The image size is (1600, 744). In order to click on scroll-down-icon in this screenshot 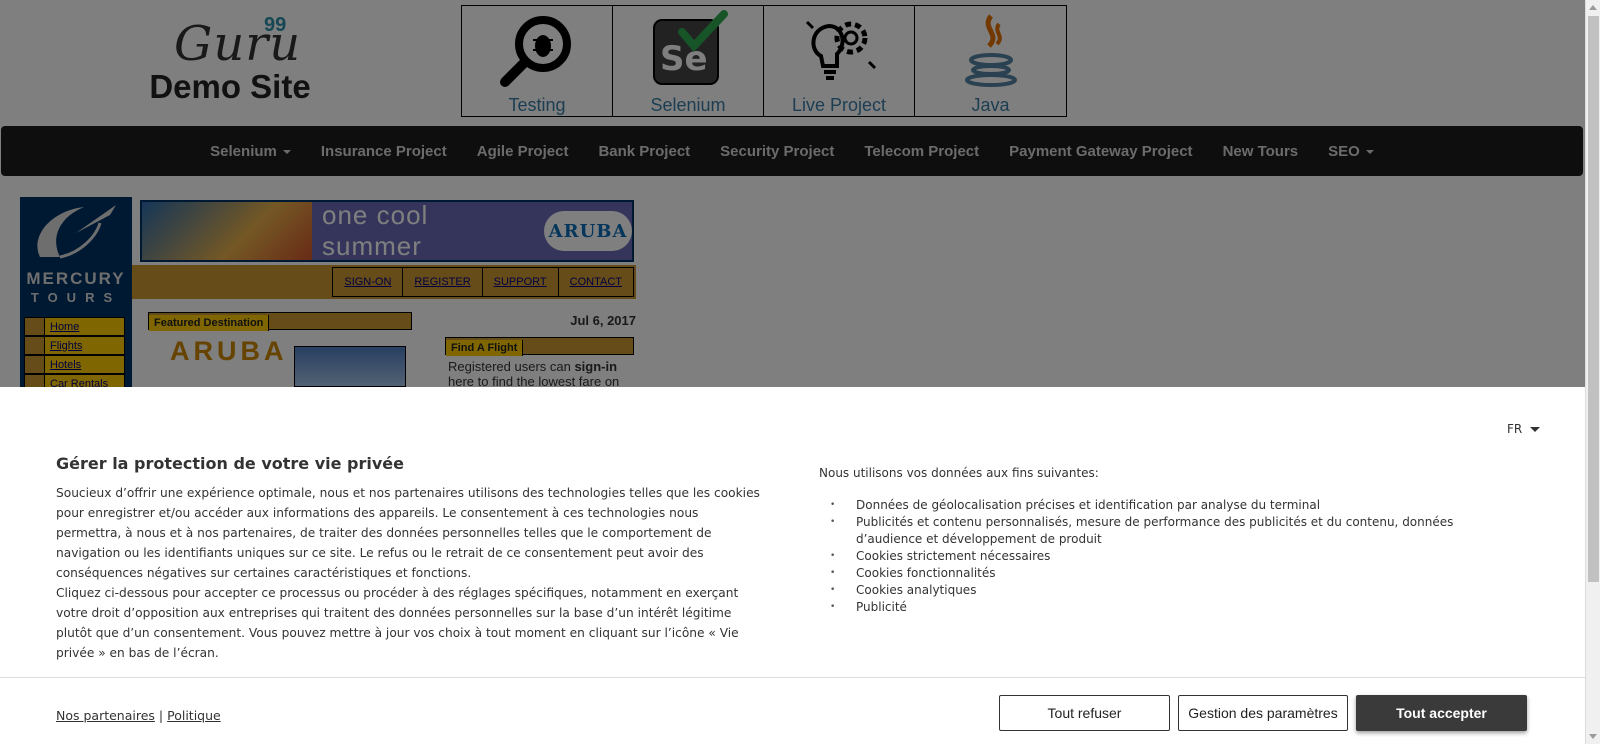, I will do `click(1593, 736)`.